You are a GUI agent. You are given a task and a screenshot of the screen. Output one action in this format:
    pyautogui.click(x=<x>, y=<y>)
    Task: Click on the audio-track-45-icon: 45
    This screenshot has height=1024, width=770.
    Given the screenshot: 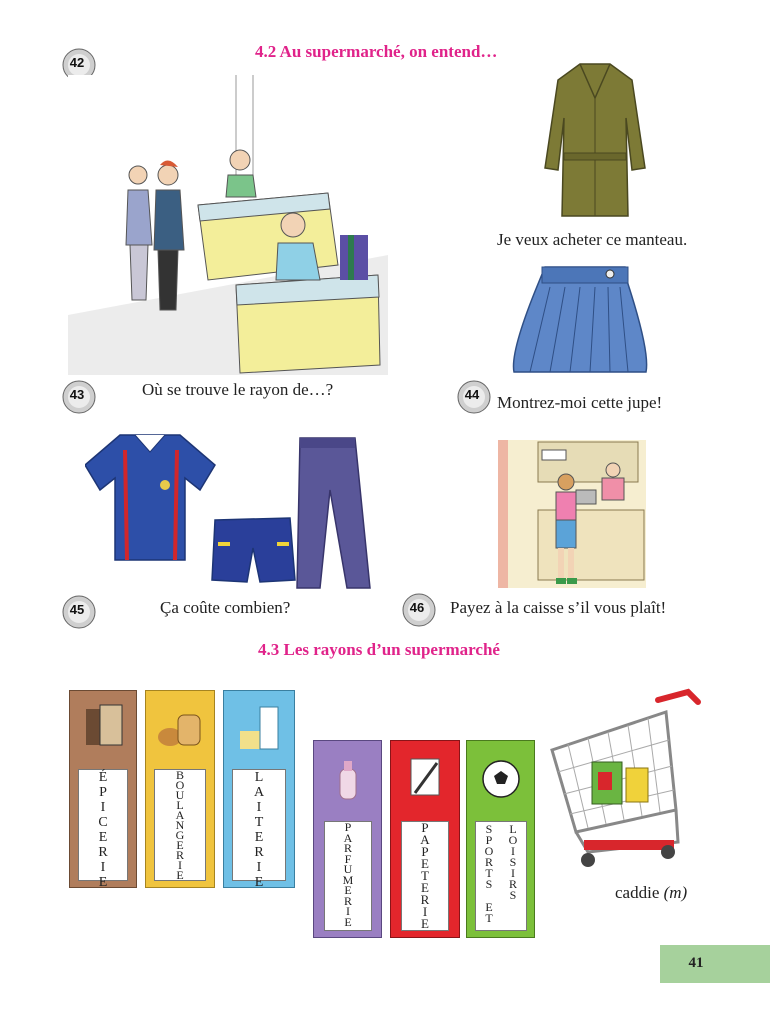 What is the action you would take?
    pyautogui.click(x=79, y=612)
    